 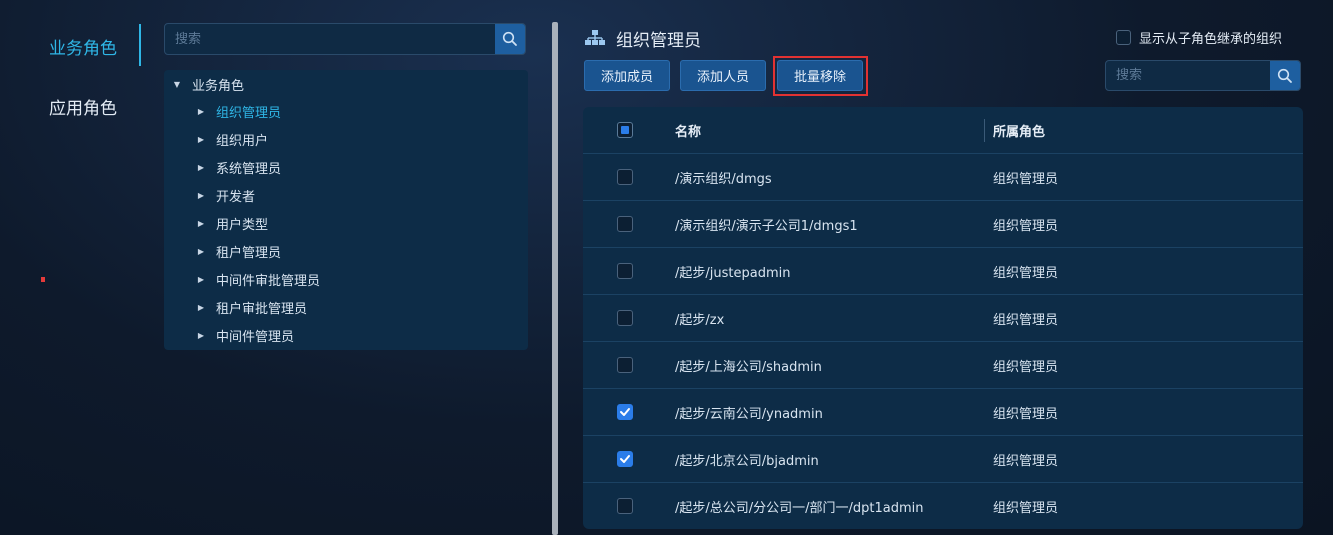 I want to click on row-name: /起步/云南公司/ynadmin, so click(x=749, y=414).